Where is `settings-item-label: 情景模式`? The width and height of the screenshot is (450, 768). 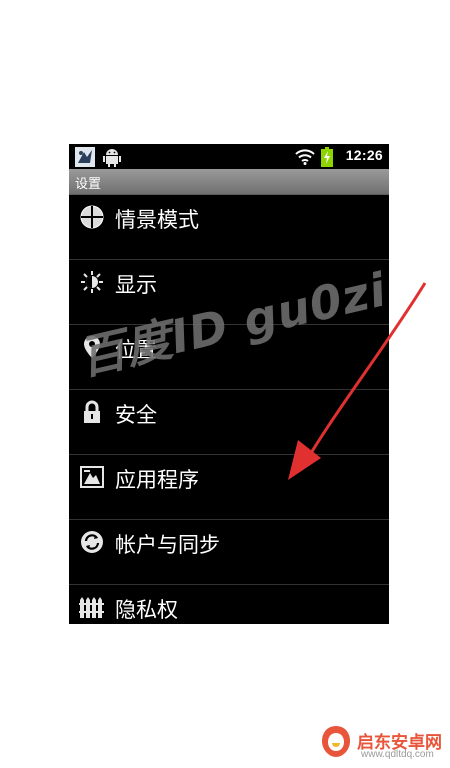 settings-item-label: 情景模式 is located at coordinates (157, 220).